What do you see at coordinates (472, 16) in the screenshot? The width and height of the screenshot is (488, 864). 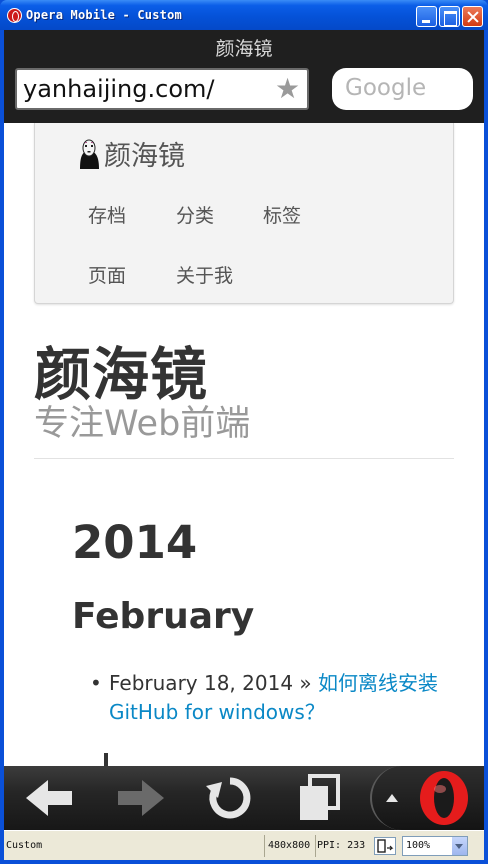 I see `close-button` at bounding box center [472, 16].